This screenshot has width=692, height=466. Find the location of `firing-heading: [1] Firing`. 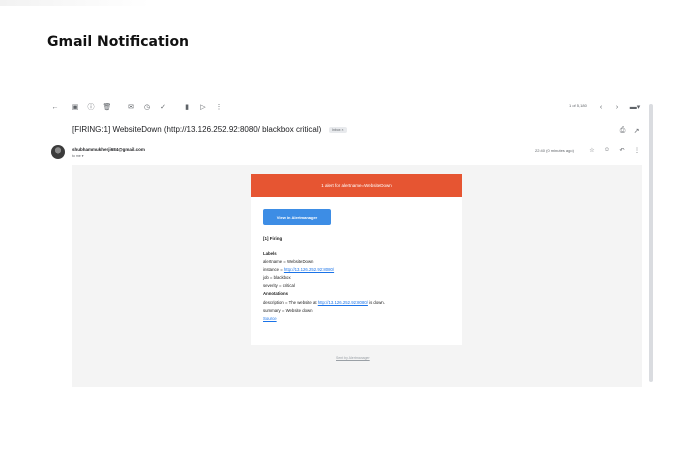

firing-heading: [1] Firing is located at coordinates (273, 238).